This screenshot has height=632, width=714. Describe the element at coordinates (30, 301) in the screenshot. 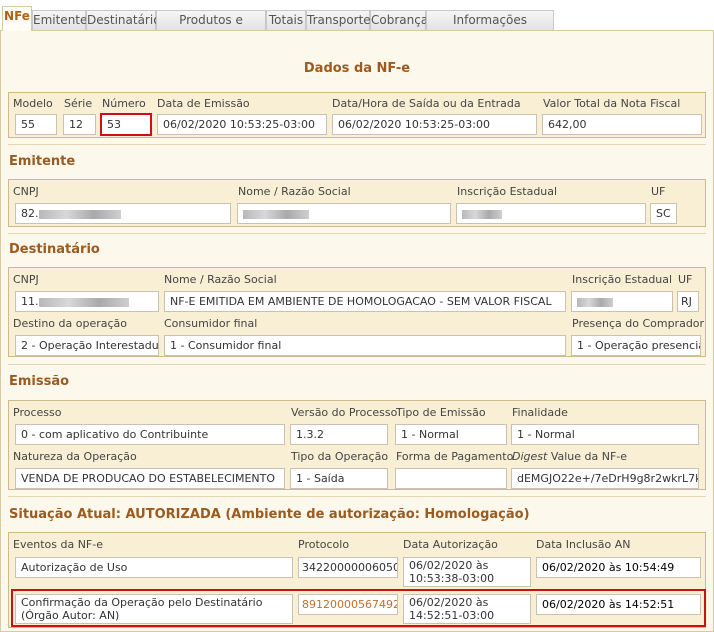

I see `destinatario-cnpj-prefix: 11.` at that location.